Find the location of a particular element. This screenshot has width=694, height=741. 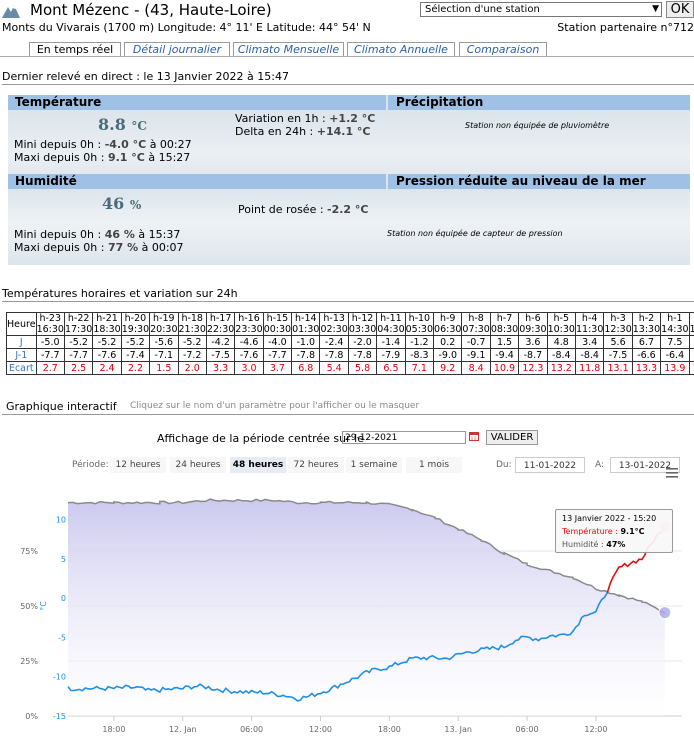

hour-header-cell: h-15 00:30 is located at coordinates (277, 324).